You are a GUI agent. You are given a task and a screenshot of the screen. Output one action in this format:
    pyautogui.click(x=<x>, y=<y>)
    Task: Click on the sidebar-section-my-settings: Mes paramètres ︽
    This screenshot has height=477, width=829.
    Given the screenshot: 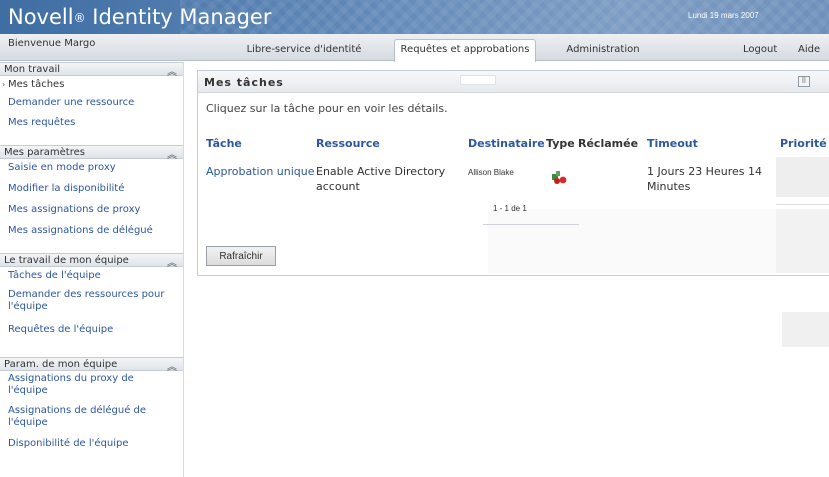 What is the action you would take?
    pyautogui.click(x=91, y=153)
    